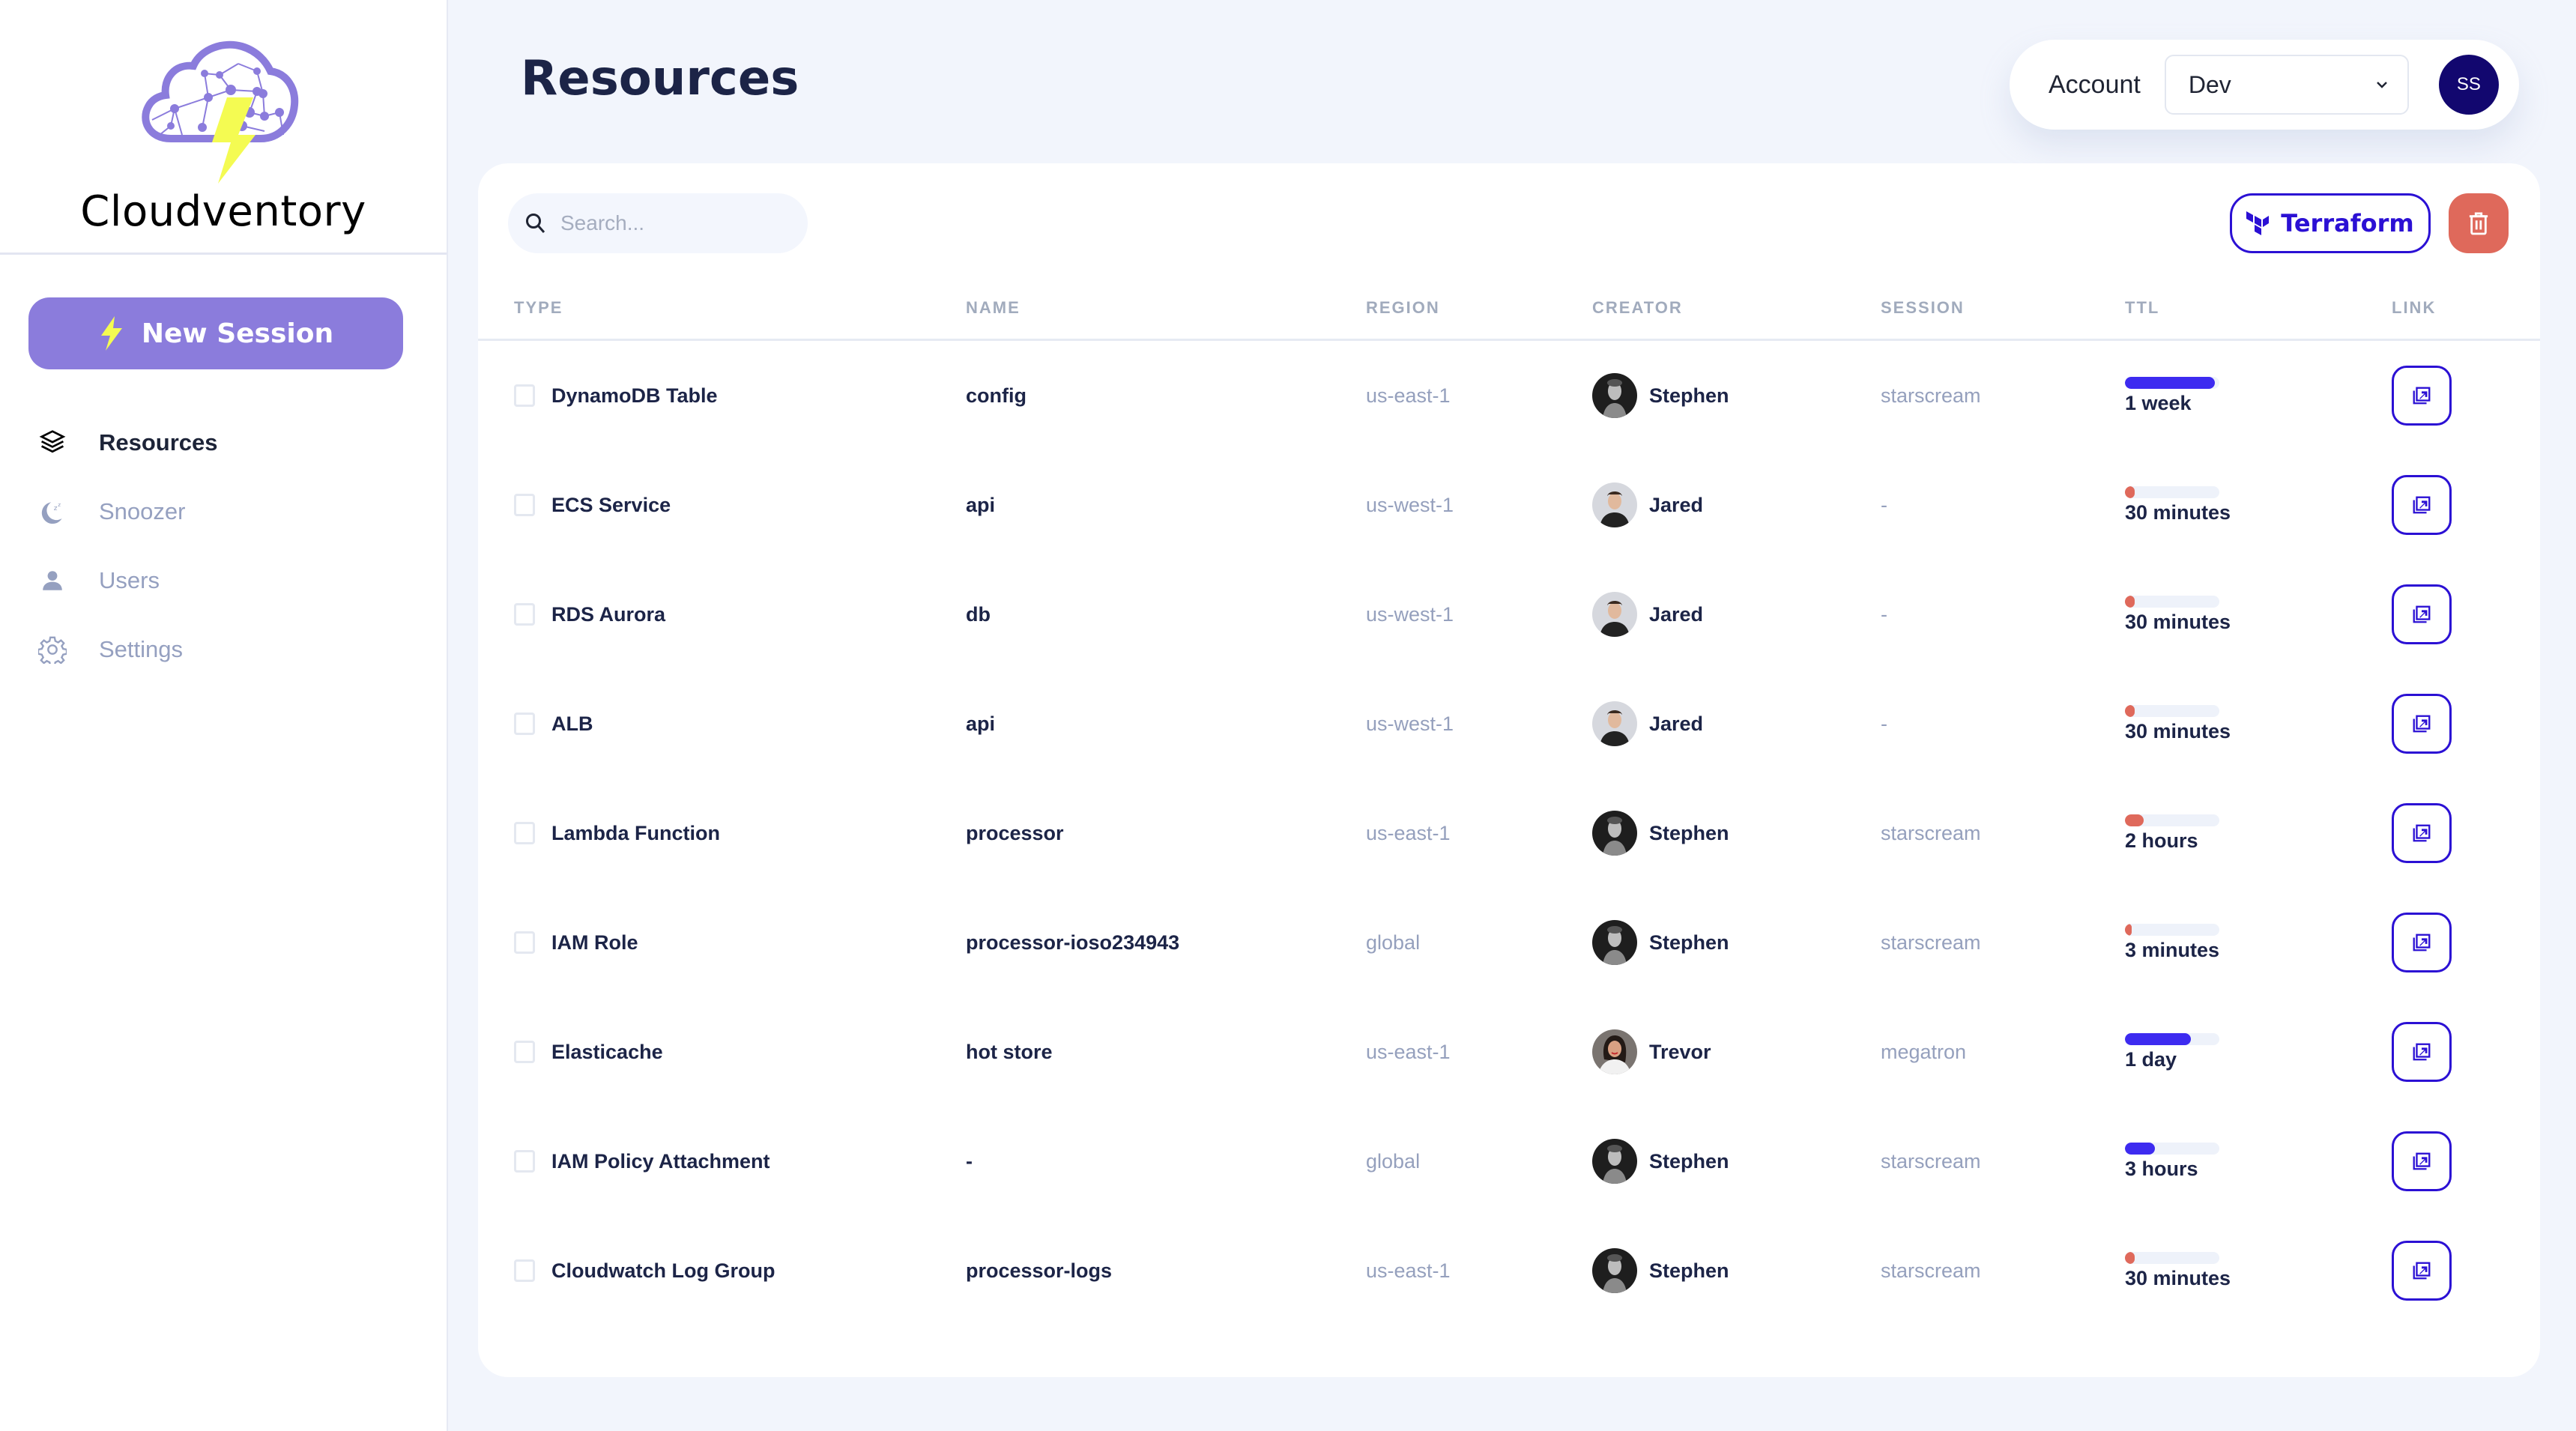  What do you see at coordinates (1393, 1161) in the screenshot?
I see `resource-region: global` at bounding box center [1393, 1161].